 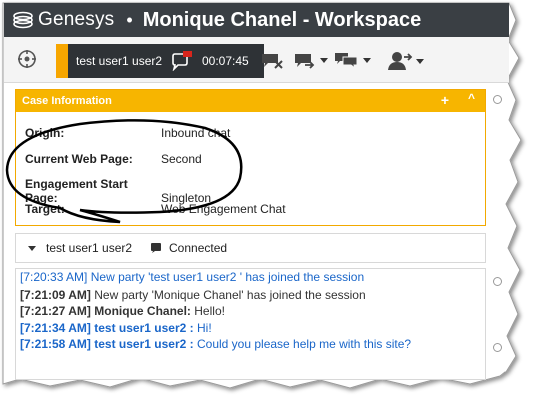 What do you see at coordinates (304, 344) in the screenshot?
I see `message-text: Could you please help me with this site?` at bounding box center [304, 344].